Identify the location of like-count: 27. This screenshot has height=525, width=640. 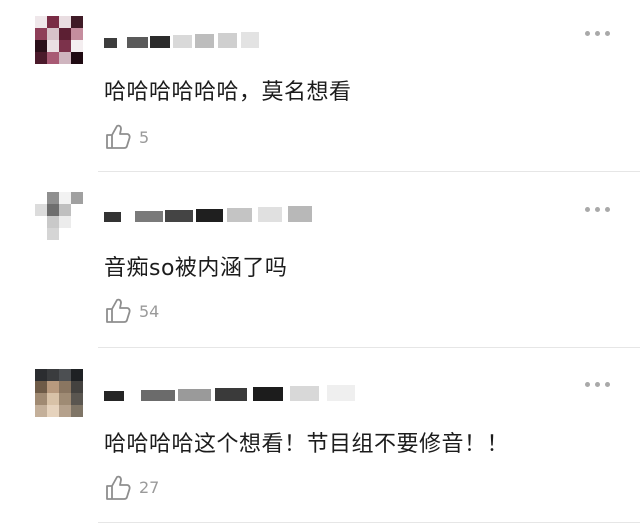
(149, 487).